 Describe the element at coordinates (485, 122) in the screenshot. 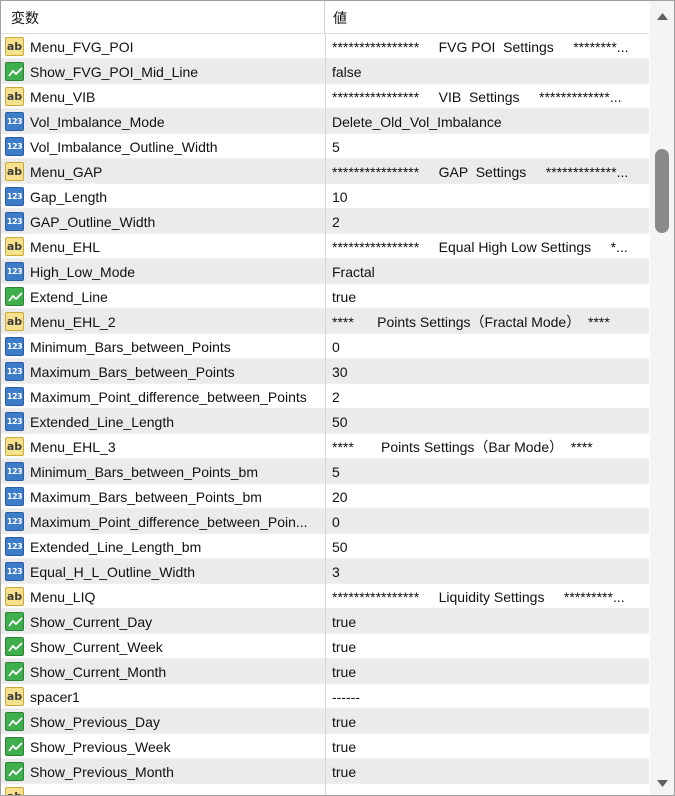

I see `variable-value: Delete_Old_Vol_Imbalance` at that location.